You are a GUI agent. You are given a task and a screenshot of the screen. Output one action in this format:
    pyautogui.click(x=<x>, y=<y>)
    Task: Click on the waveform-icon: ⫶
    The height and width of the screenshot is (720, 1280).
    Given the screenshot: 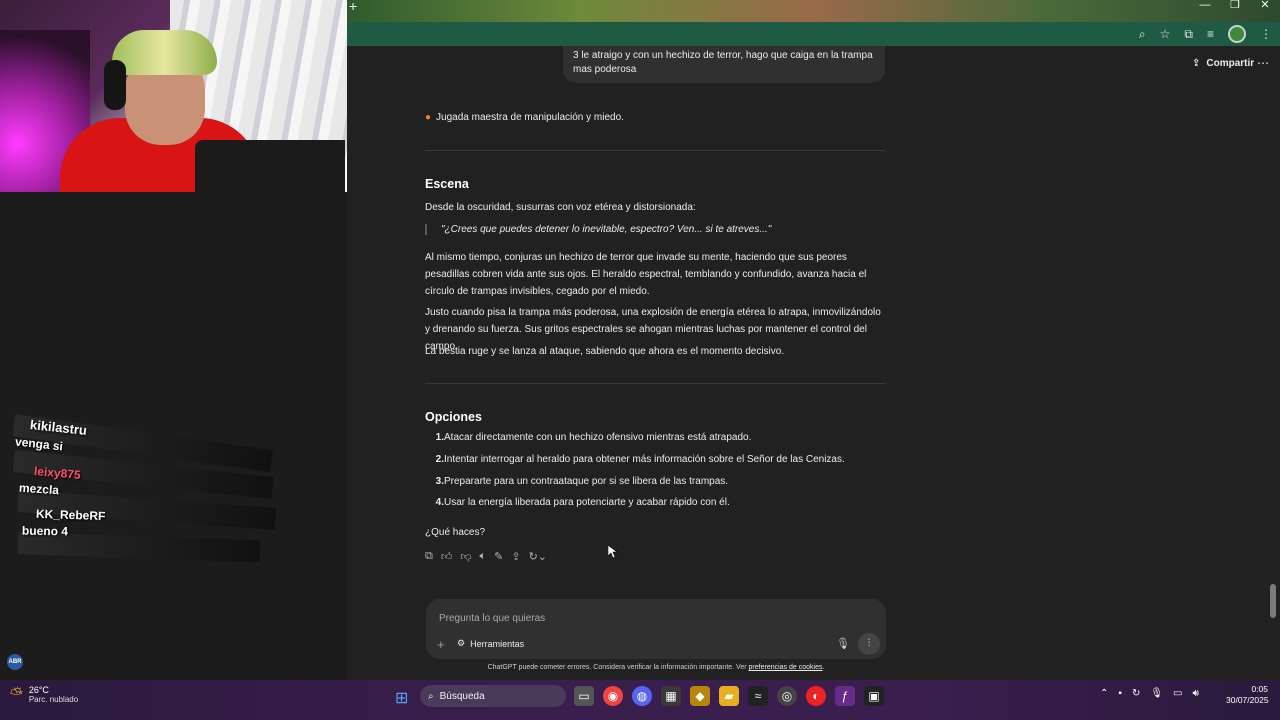 What is the action you would take?
    pyautogui.click(x=869, y=643)
    